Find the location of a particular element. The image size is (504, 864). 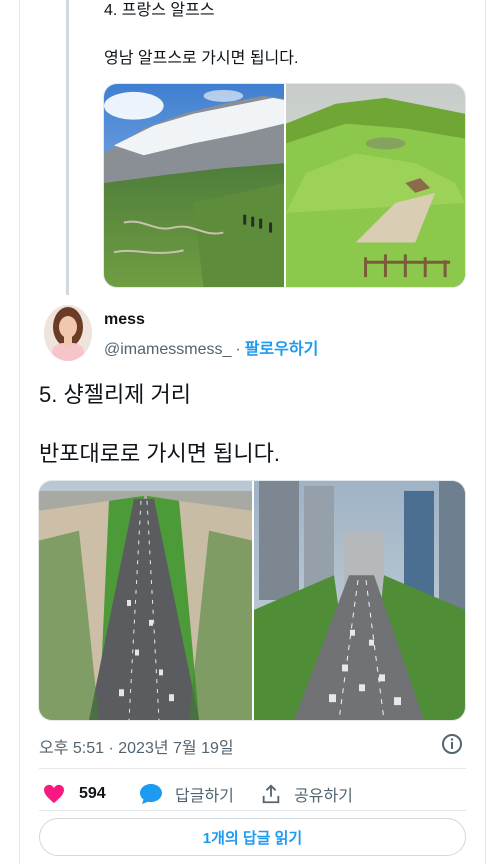

previous-tweet-body: 영남 알프스로 가시면 됩니다. is located at coordinates (201, 58).